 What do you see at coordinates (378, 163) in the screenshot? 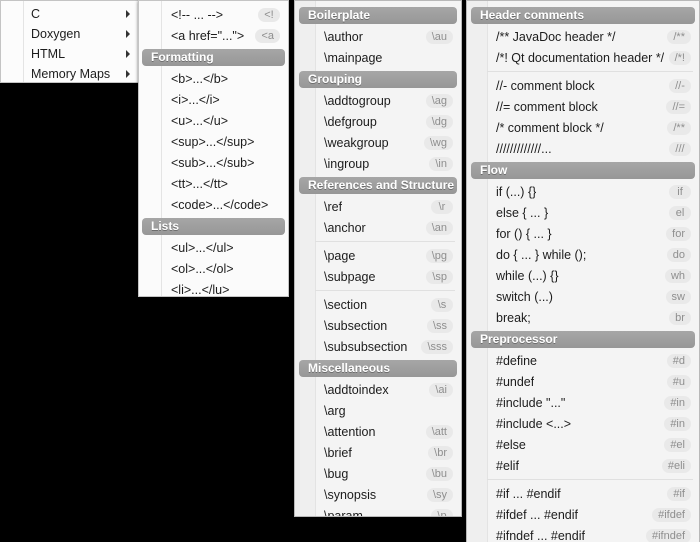
I see `menu-item-ingroup: \ingroup \in` at bounding box center [378, 163].